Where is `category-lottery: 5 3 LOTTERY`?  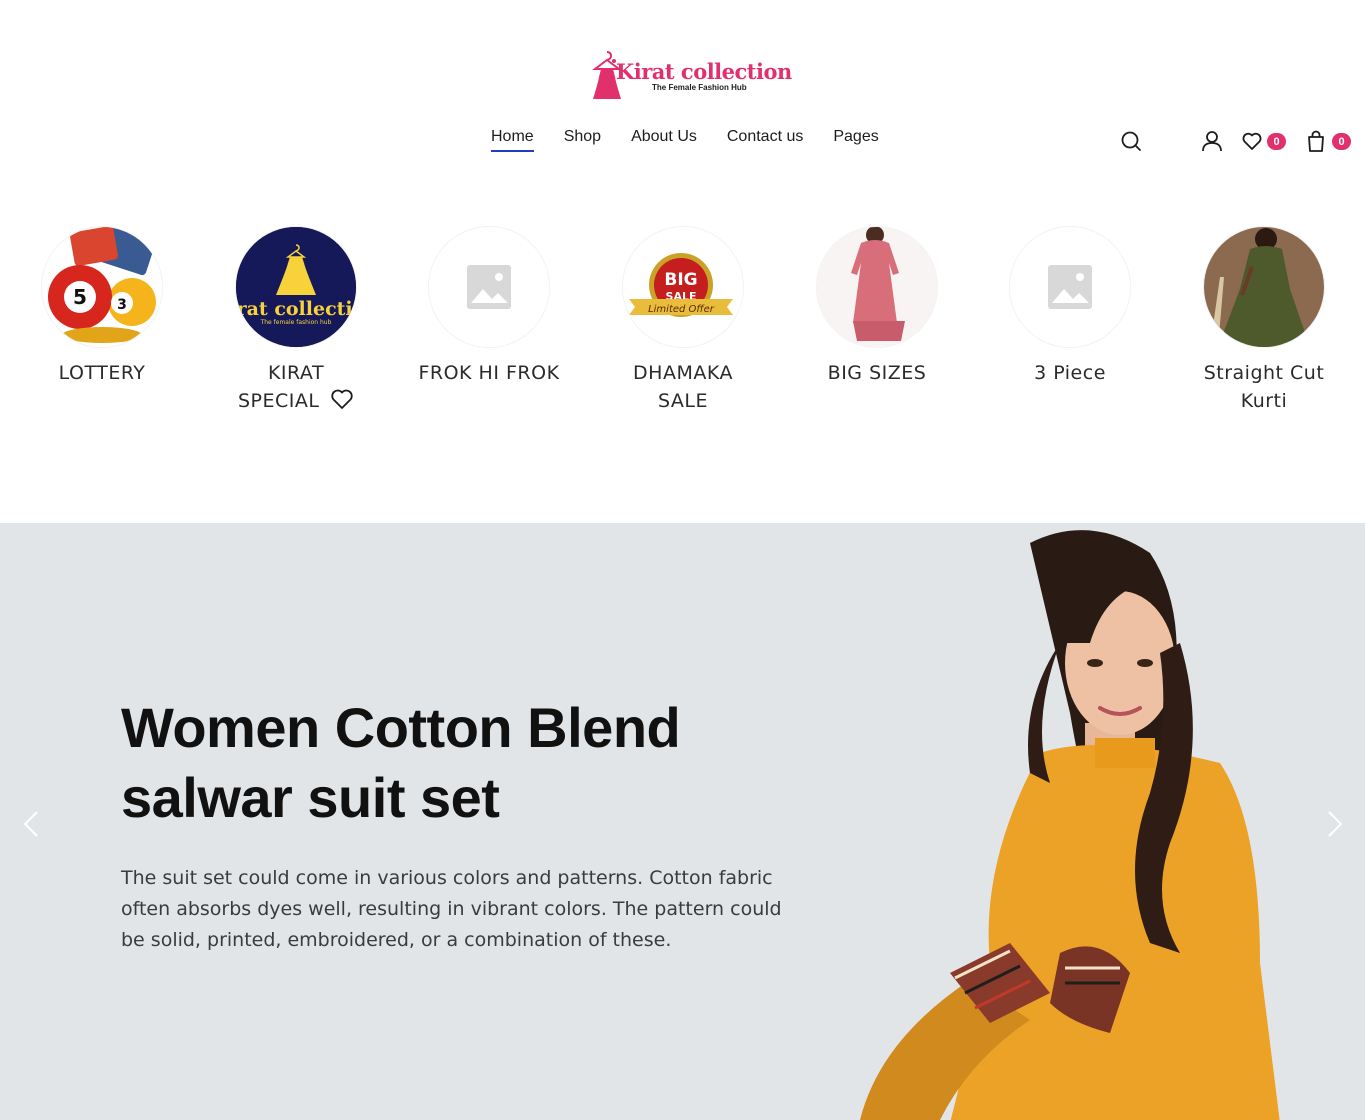 category-lottery: 5 3 LOTTERY is located at coordinates (102, 307).